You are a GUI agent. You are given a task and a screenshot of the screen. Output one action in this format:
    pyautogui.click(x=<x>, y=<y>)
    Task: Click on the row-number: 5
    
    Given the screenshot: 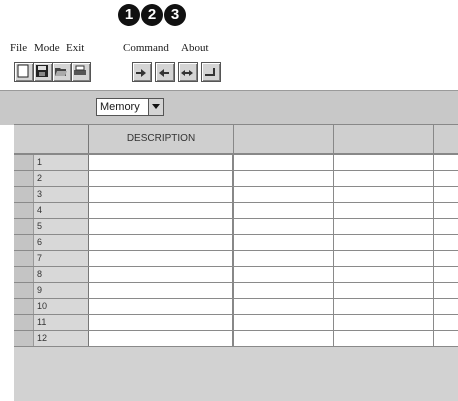 What is the action you would take?
    pyautogui.click(x=61, y=226)
    